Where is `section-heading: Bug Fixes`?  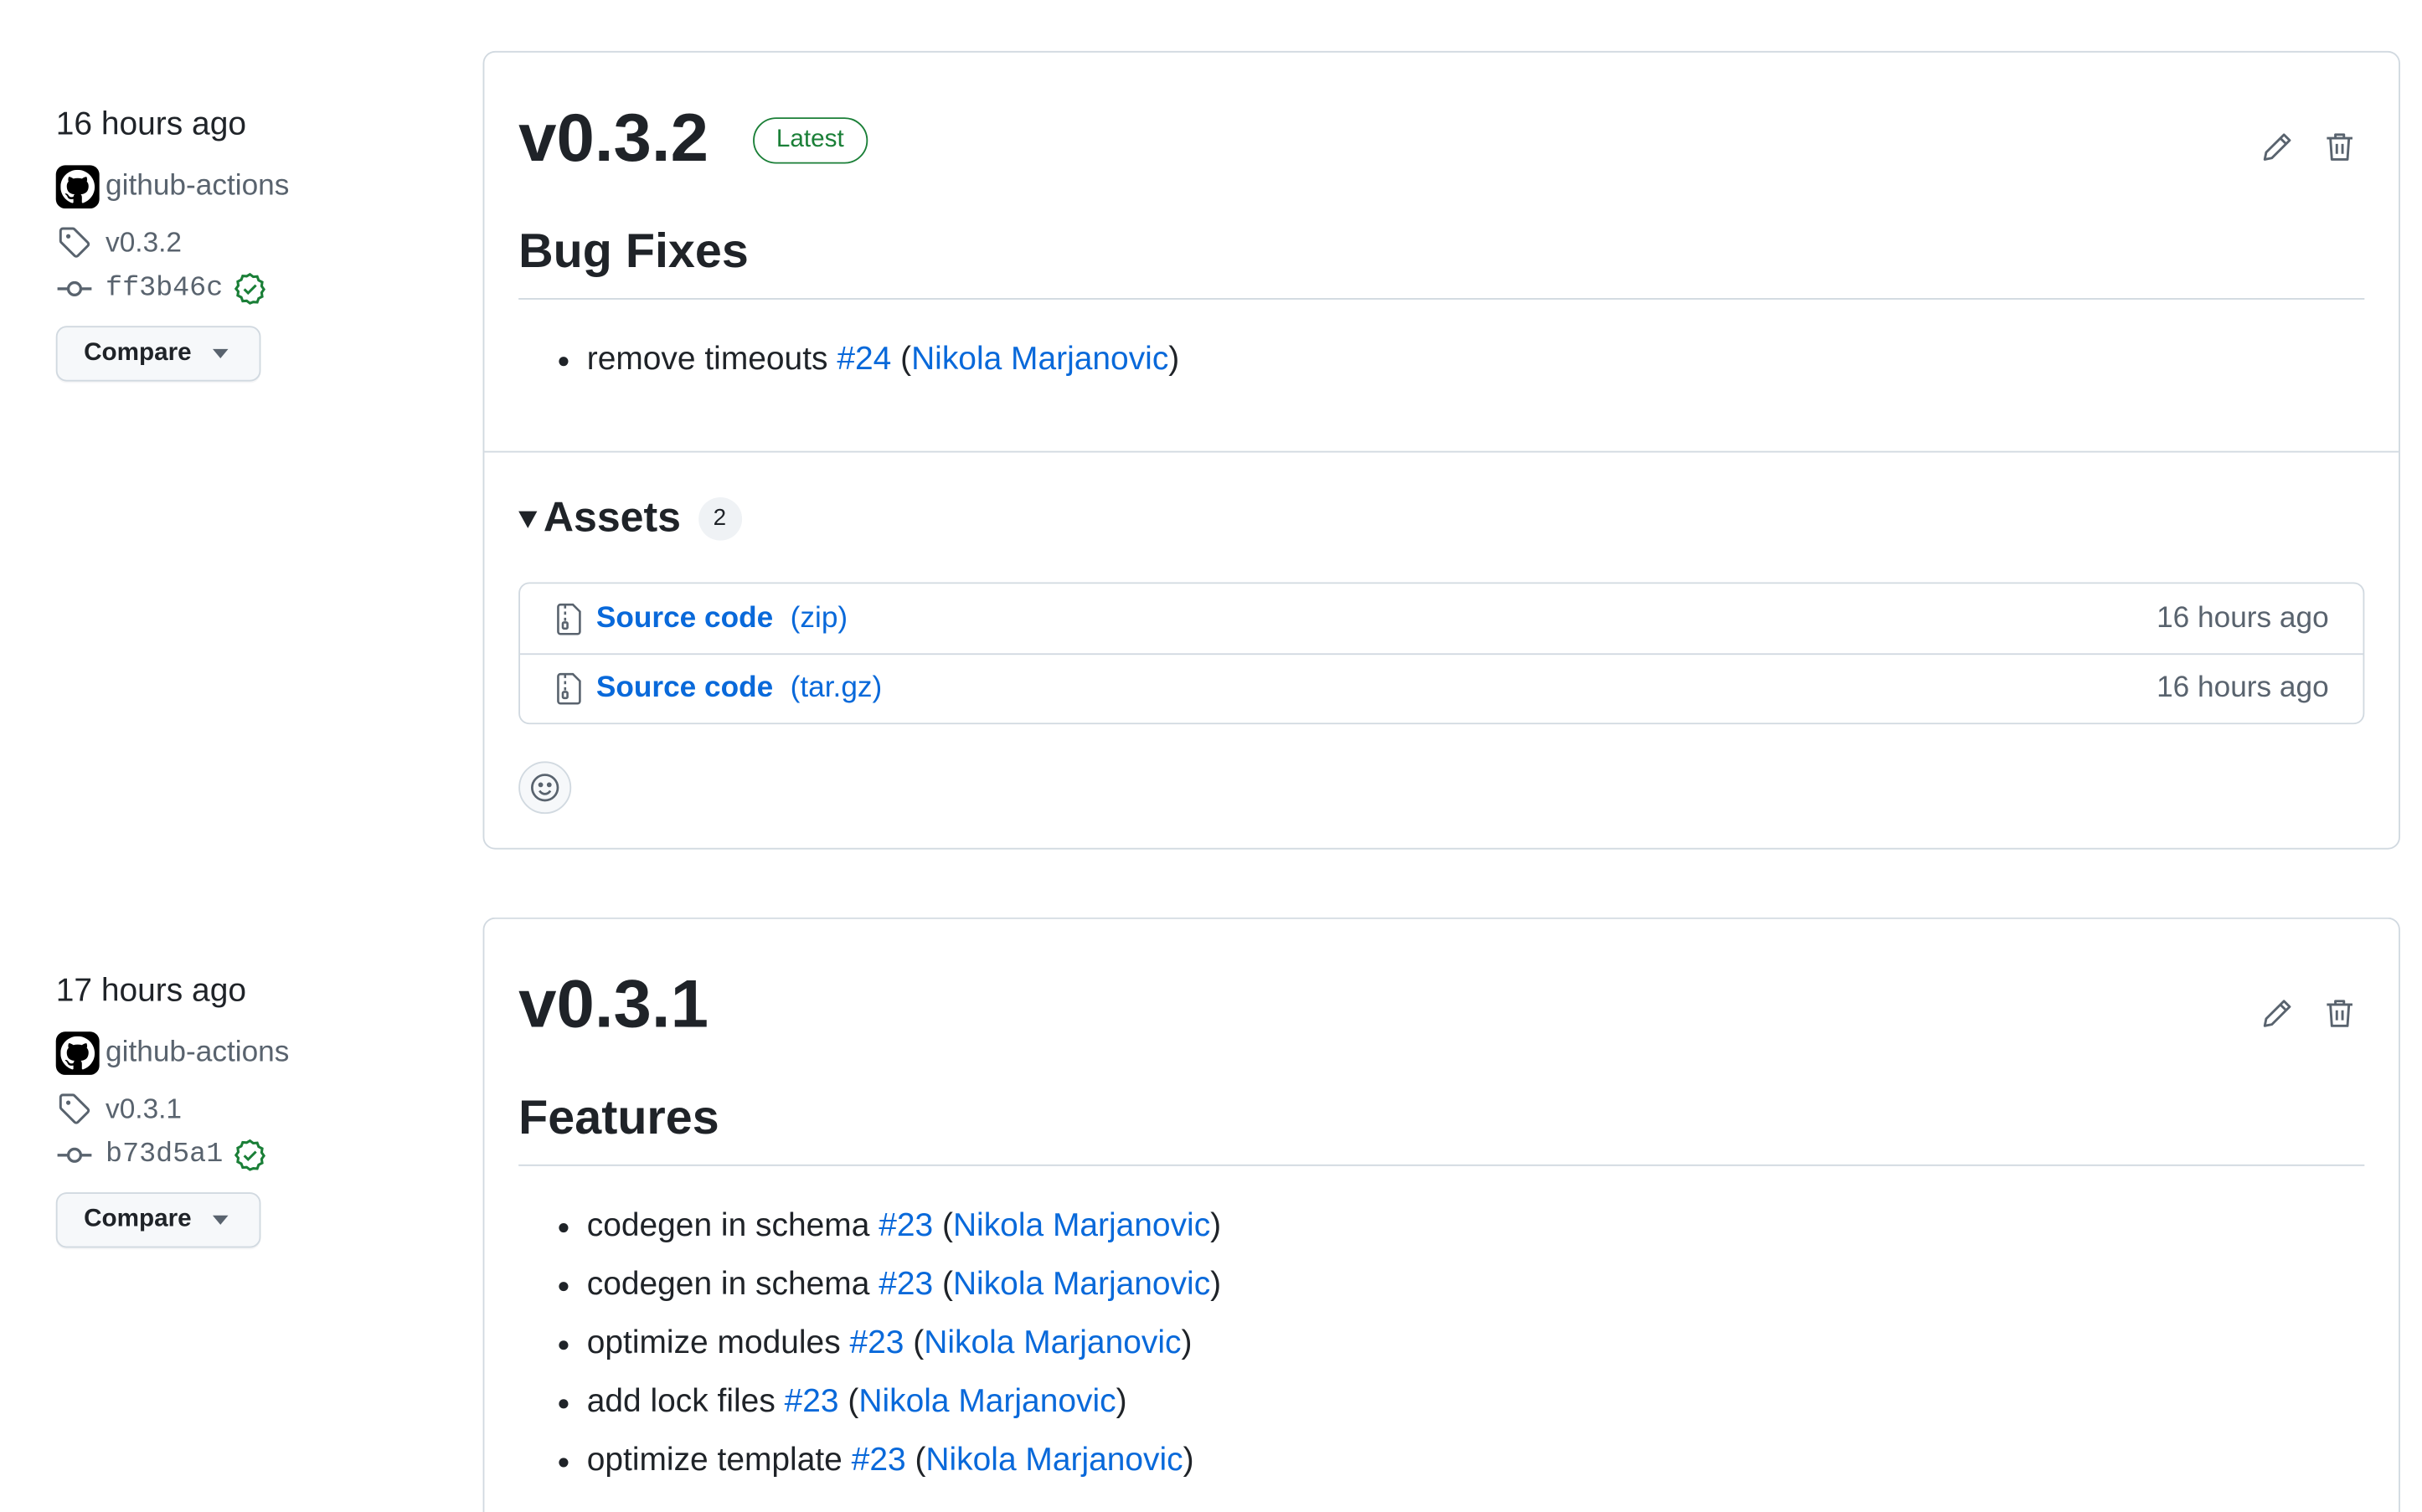
section-heading: Bug Fixes is located at coordinates (1441, 260).